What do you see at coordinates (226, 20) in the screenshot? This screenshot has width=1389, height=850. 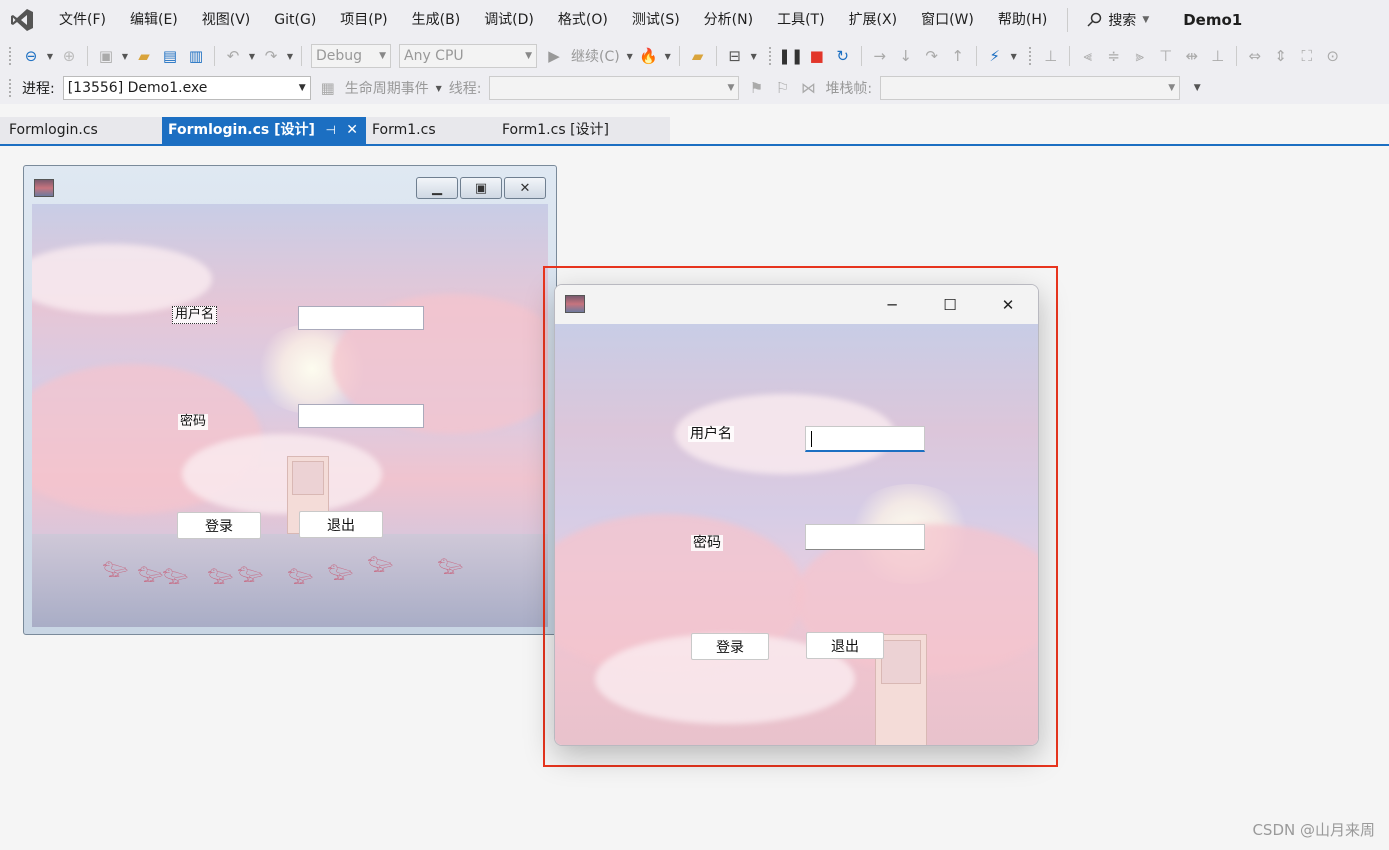 I see `menu-view: 视图(V)` at bounding box center [226, 20].